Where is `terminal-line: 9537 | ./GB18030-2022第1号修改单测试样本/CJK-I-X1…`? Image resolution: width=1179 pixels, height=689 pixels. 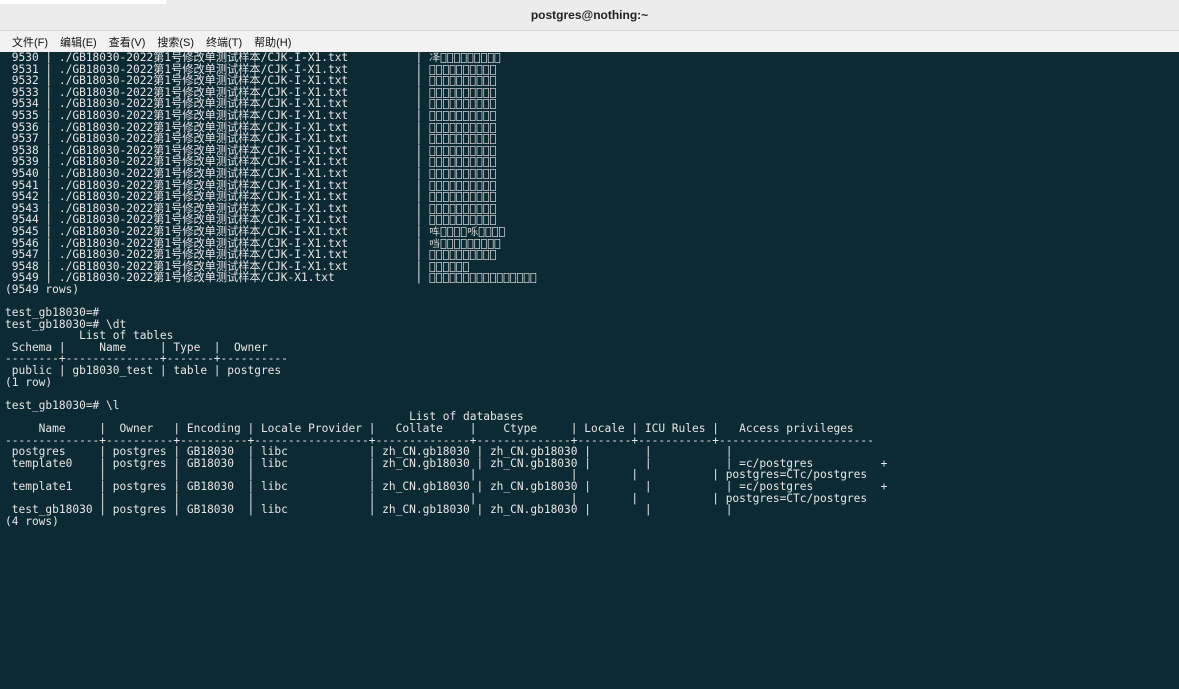
terminal-line: 9537 | ./GB18030-2022第1号修改单测试样本/CJK-I-X1… is located at coordinates (251, 139).